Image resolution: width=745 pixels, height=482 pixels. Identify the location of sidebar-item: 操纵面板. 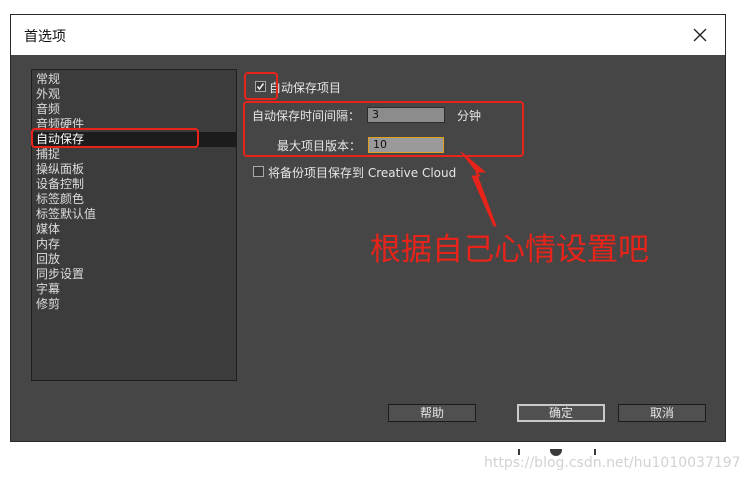
(134, 169).